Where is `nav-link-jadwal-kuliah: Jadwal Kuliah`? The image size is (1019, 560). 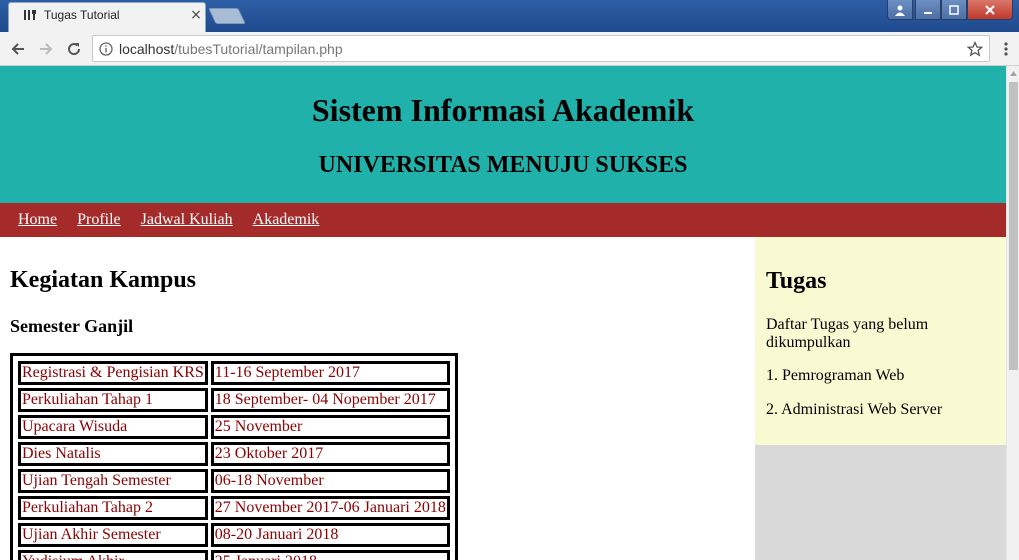
nav-link-jadwal-kuliah: Jadwal Kuliah is located at coordinates (187, 220).